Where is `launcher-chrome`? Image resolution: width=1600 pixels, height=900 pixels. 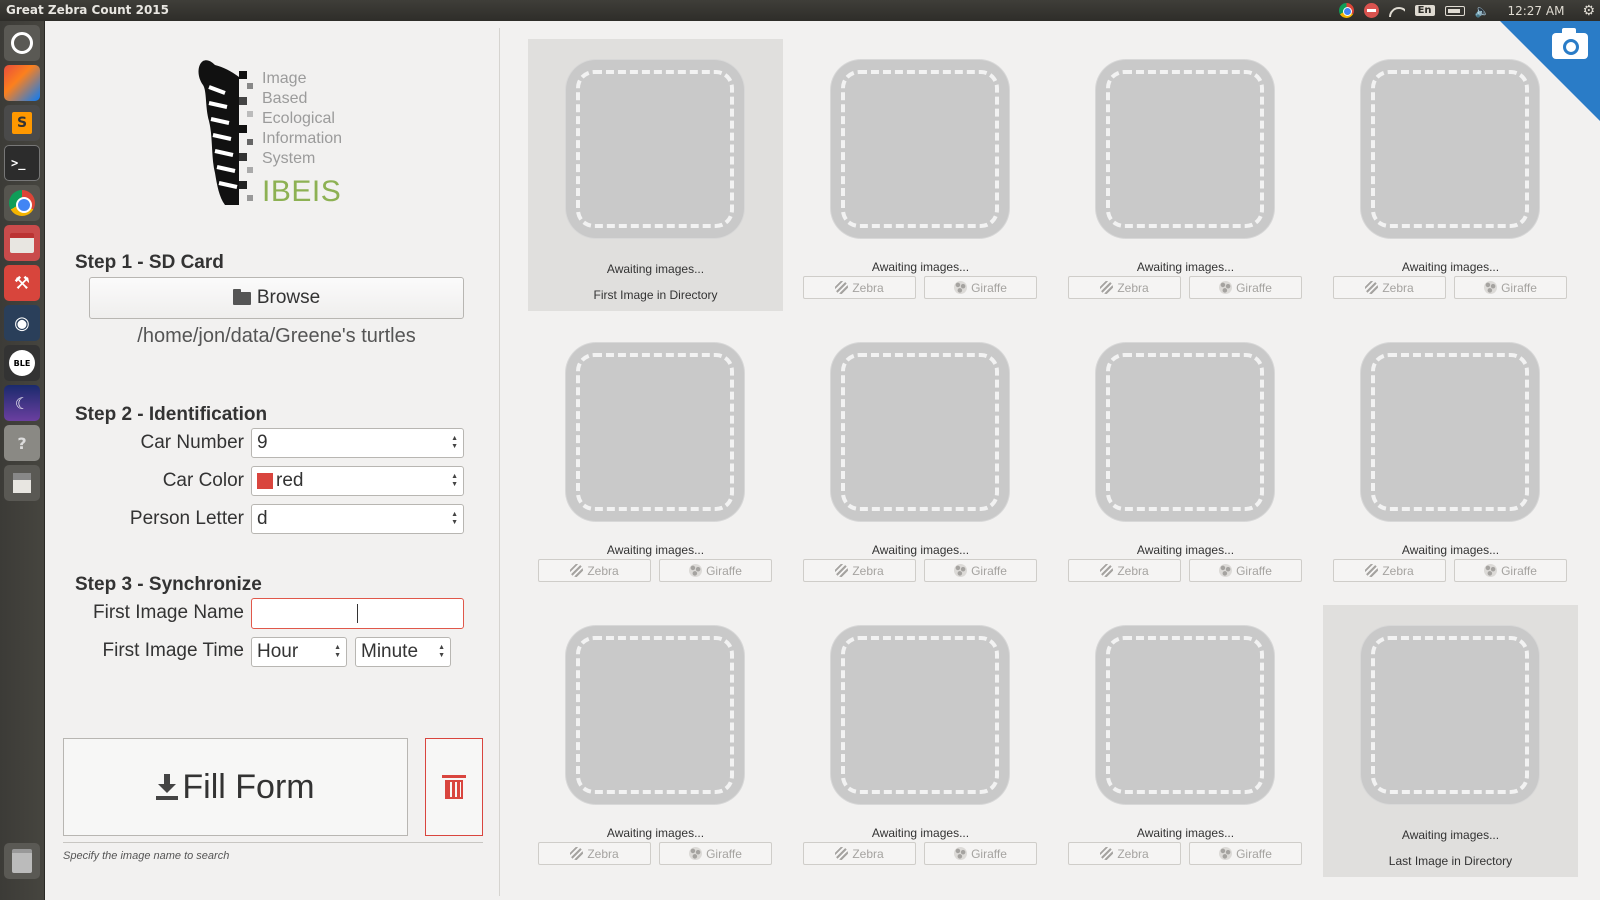
launcher-chrome is located at coordinates (22, 203).